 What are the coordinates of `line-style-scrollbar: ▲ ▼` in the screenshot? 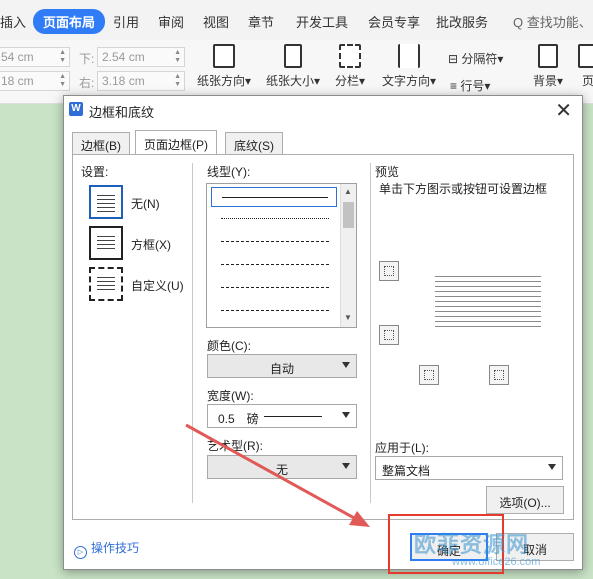 It's located at (348, 255).